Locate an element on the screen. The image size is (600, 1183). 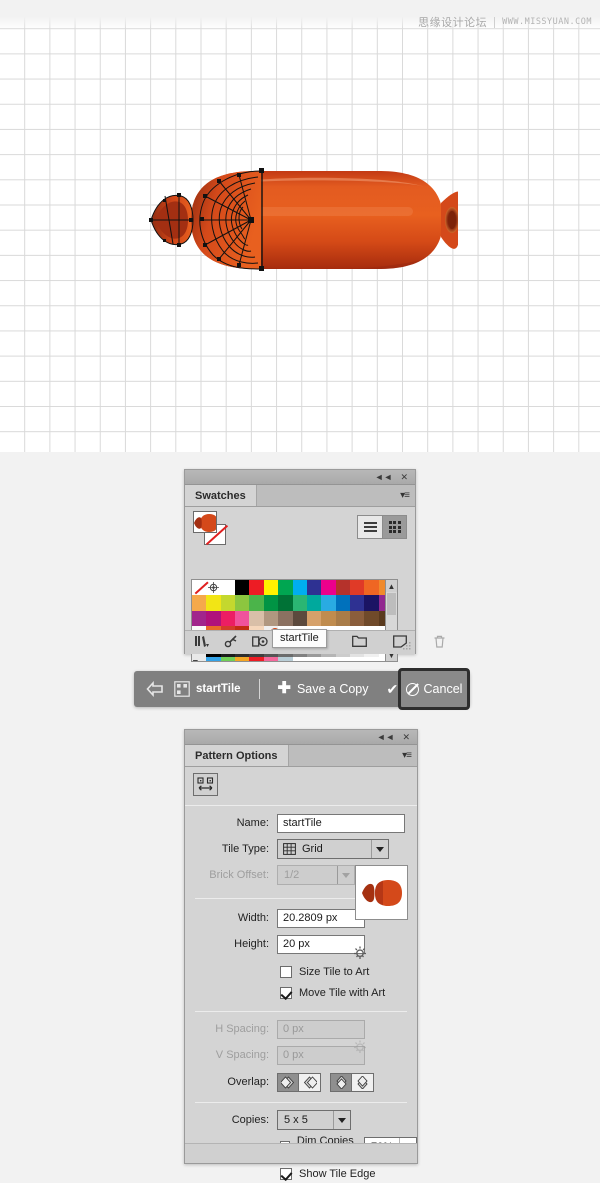
show-swatch-kinds-menu-icon is located at coordinates (231, 642).